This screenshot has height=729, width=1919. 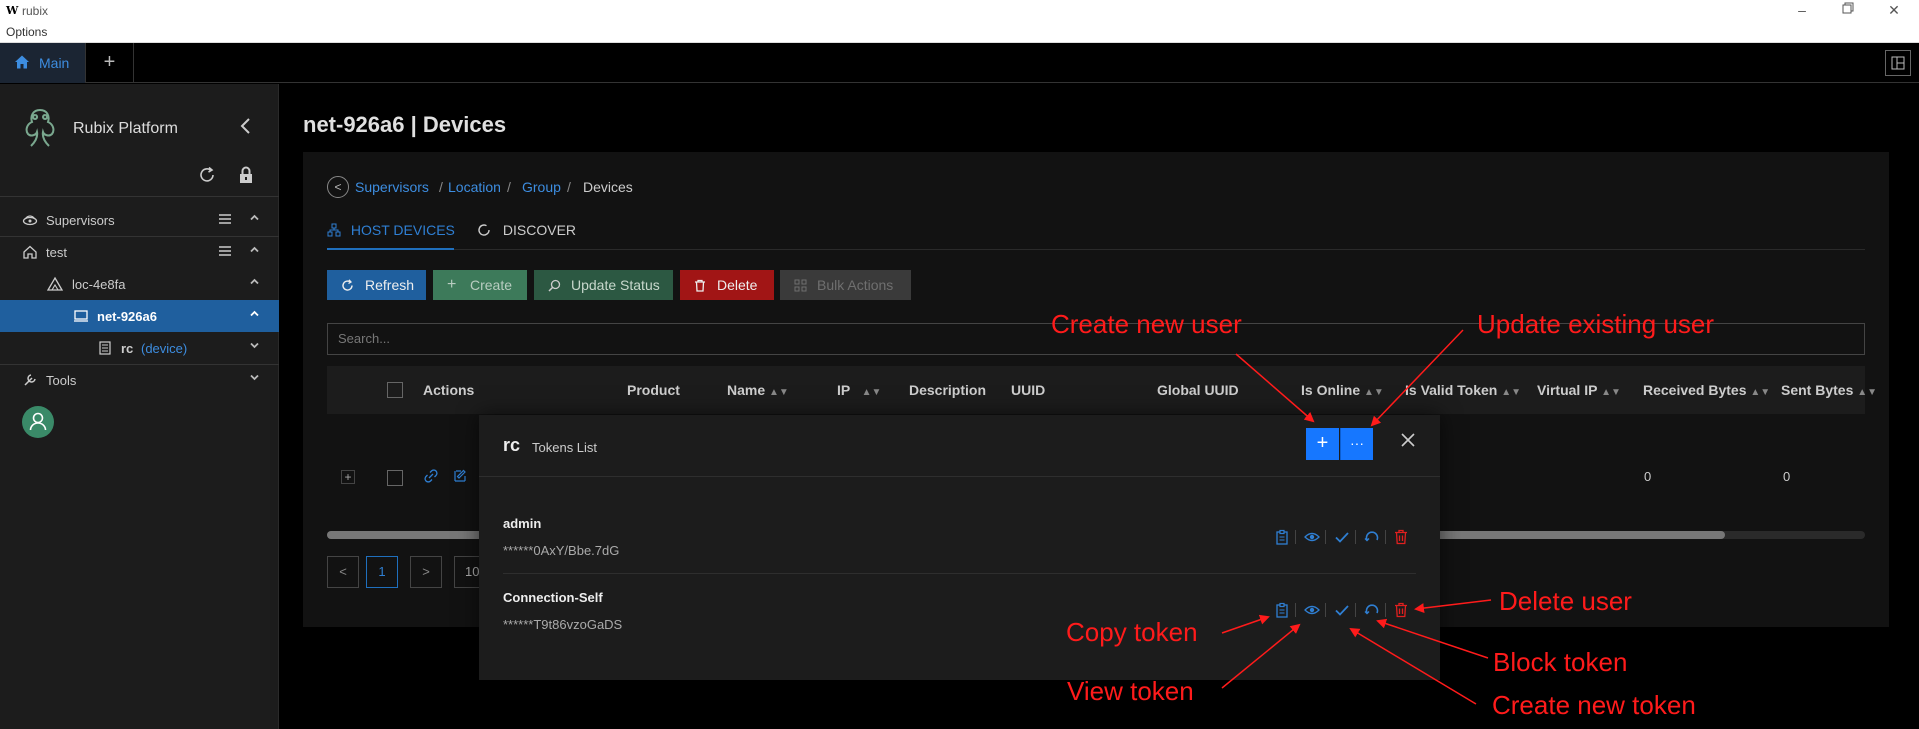 What do you see at coordinates (474, 187) in the screenshot?
I see `breadcrumb-location: Location` at bounding box center [474, 187].